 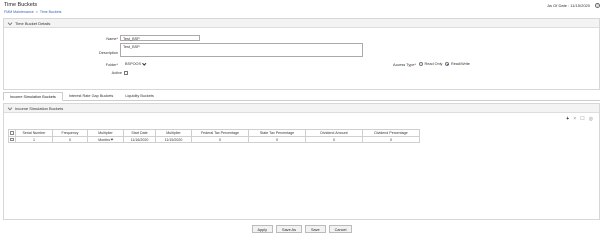 What do you see at coordinates (19, 12) in the screenshot?
I see `breadcrumb-fmm-maintenance: FMM Maintenance` at bounding box center [19, 12].